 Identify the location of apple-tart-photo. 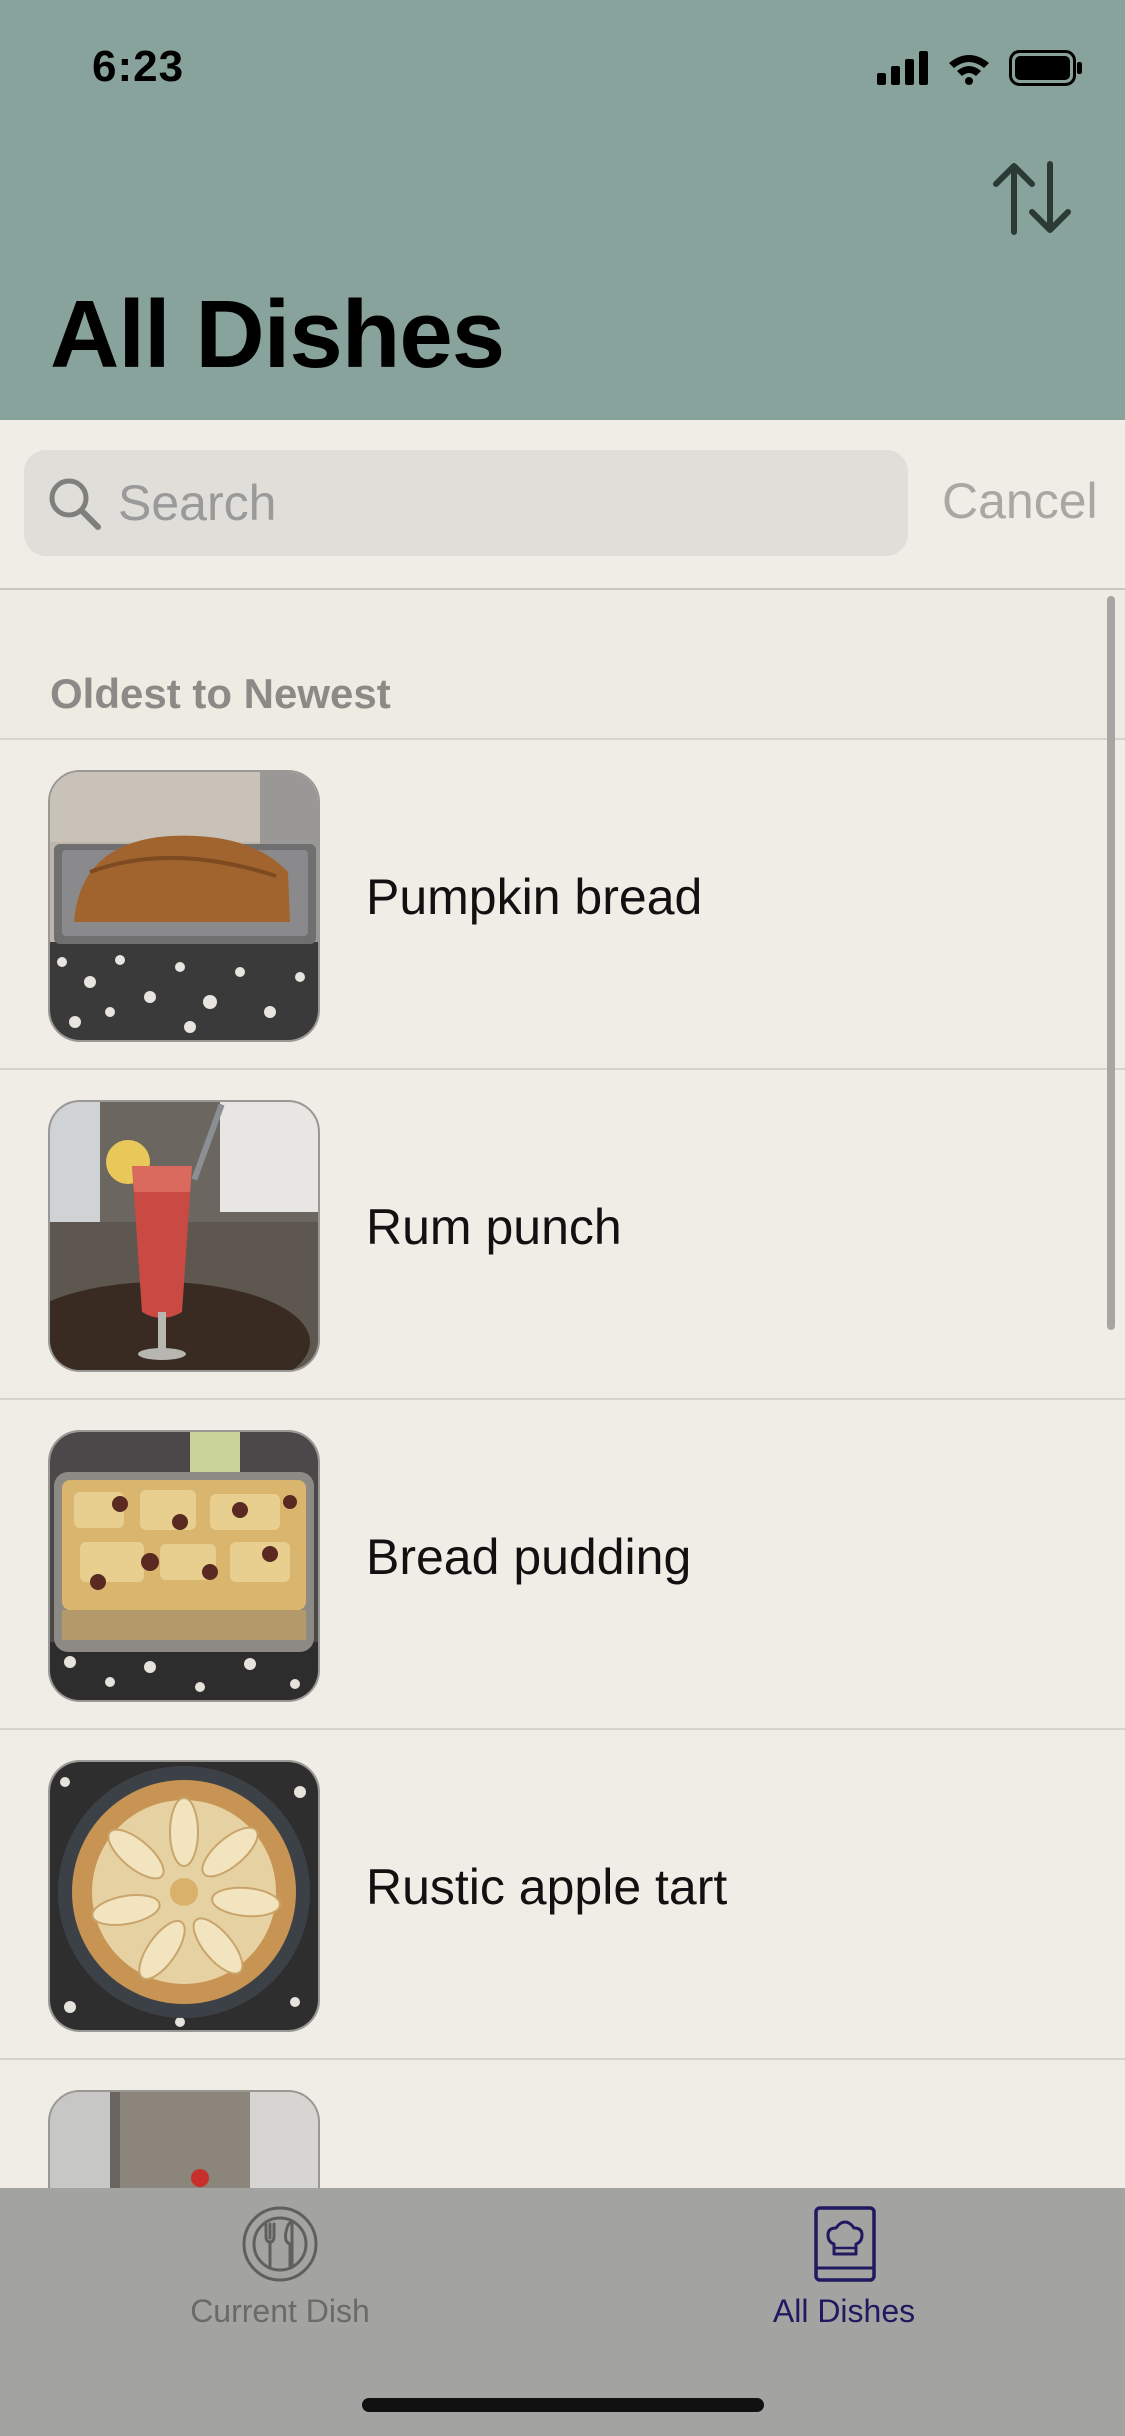
(184, 1896).